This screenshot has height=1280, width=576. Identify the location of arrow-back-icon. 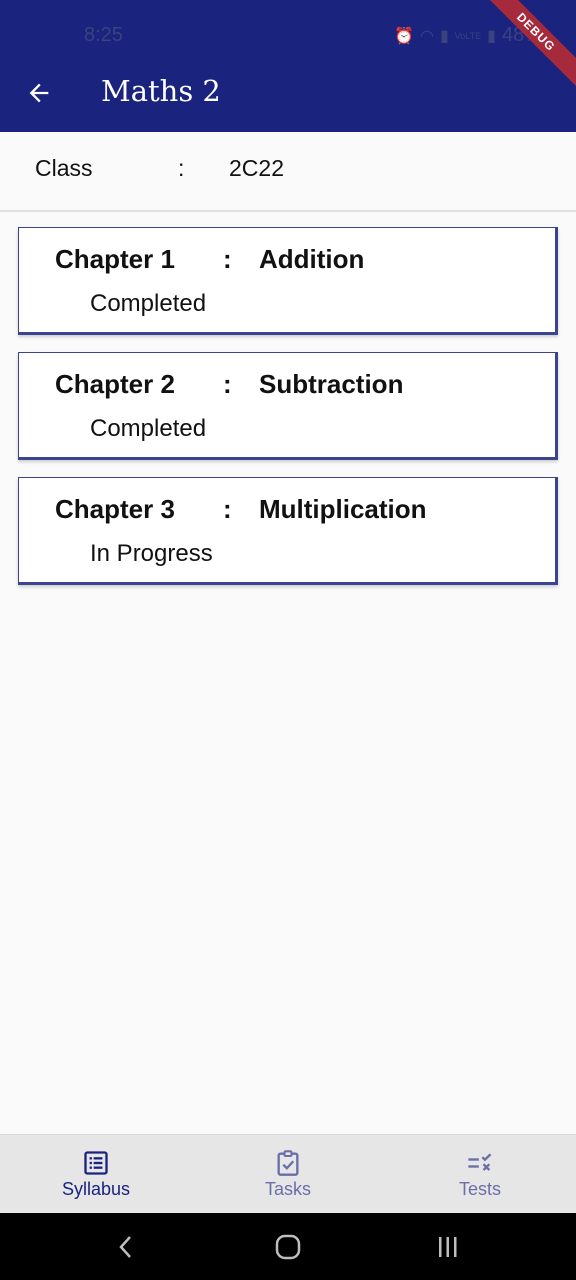
(39, 93).